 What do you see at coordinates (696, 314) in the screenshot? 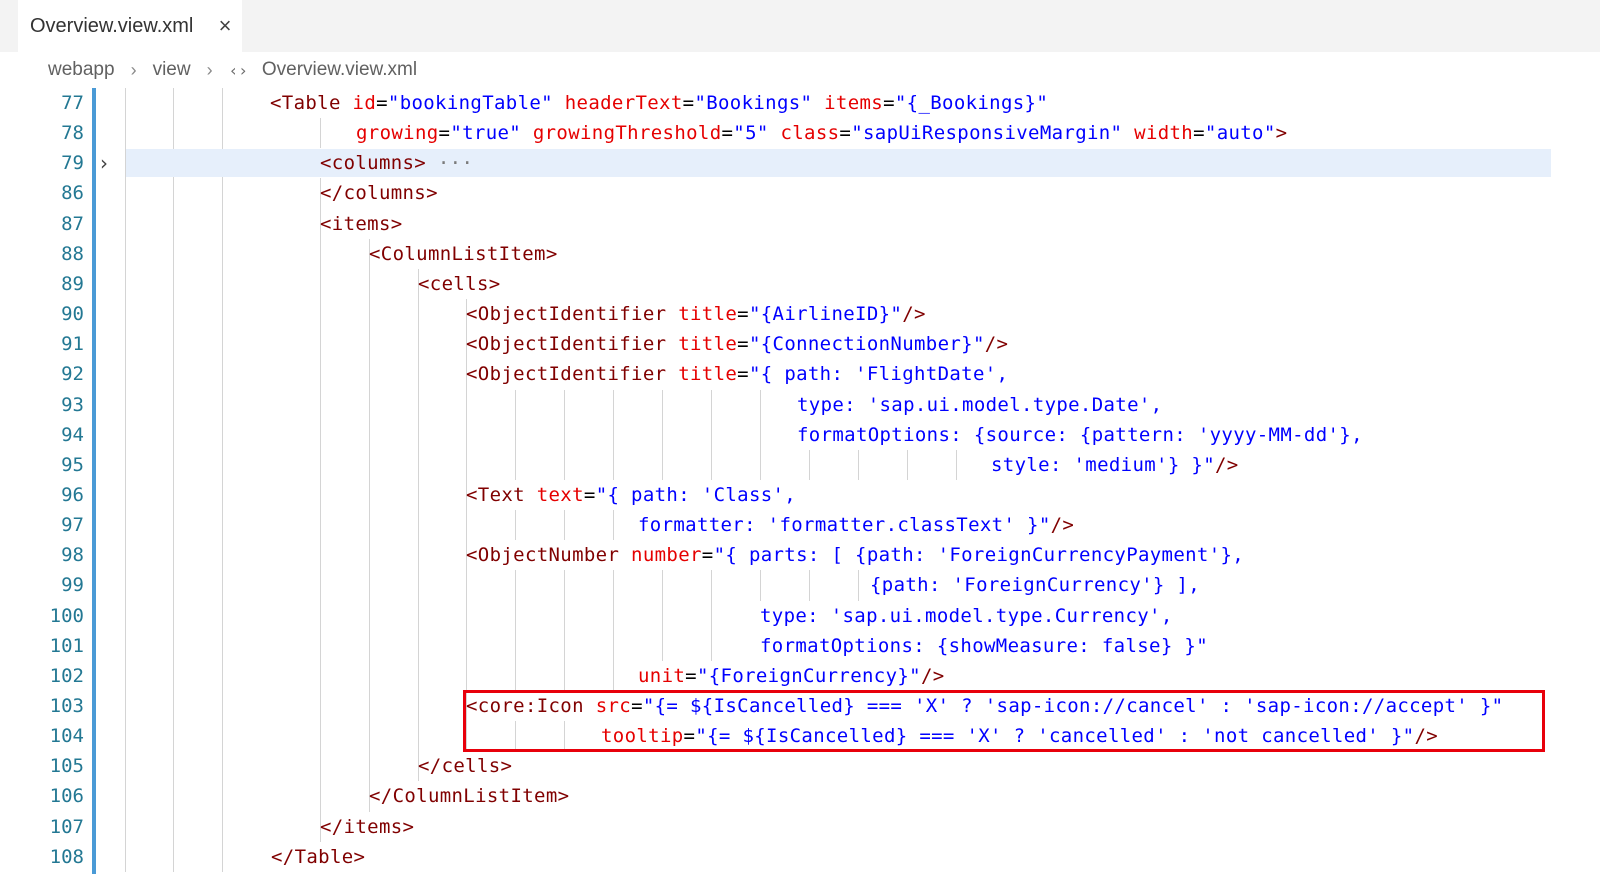
I see `code-text: <ObjectIdentifier title="{AirlineID}"/>` at bounding box center [696, 314].